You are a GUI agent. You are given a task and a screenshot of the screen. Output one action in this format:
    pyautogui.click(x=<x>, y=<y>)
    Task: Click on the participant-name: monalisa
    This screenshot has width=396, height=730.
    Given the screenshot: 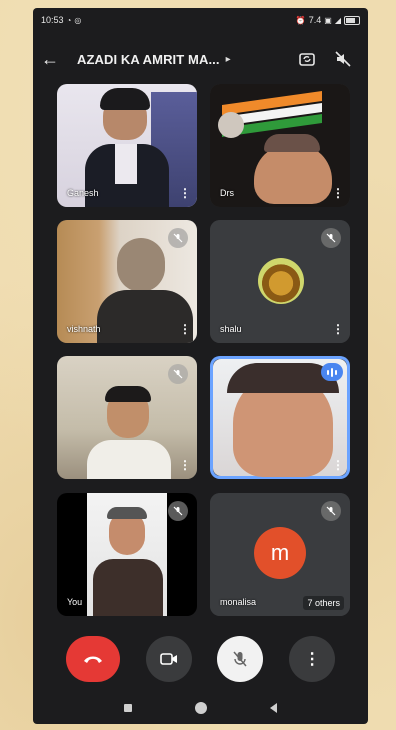 What is the action you would take?
    pyautogui.click(x=238, y=602)
    